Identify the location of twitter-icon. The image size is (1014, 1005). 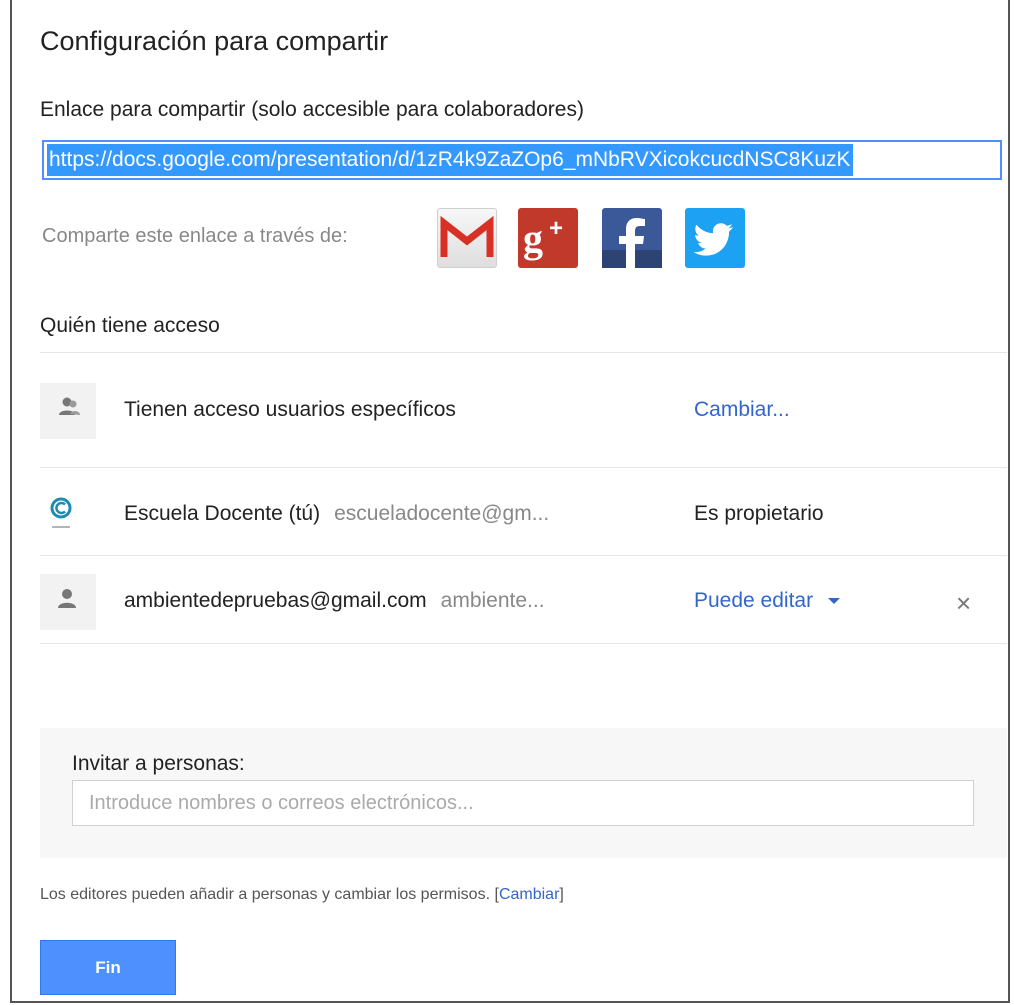
(715, 238).